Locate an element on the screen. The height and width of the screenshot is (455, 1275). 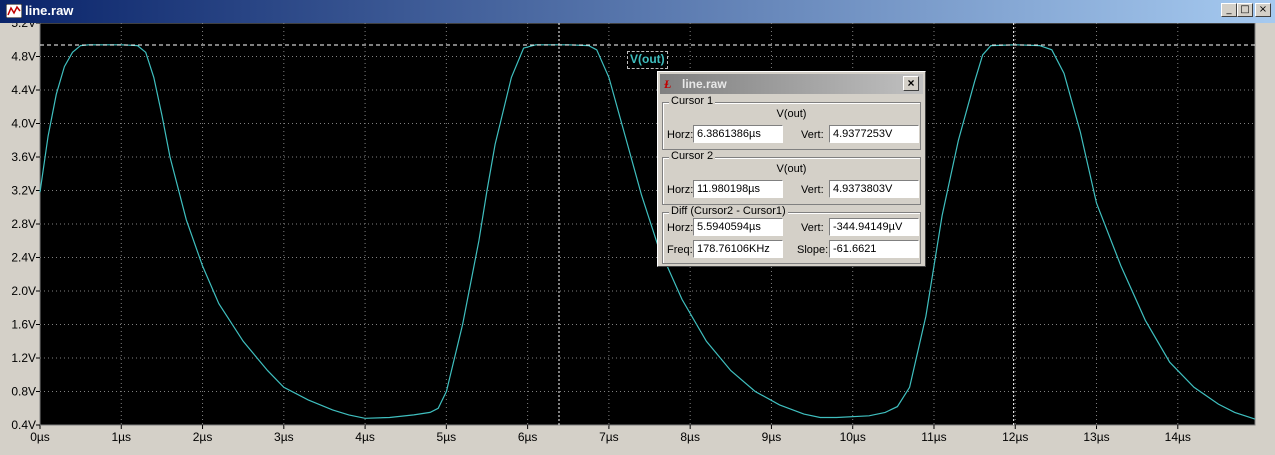
minimize-button: _ is located at coordinates (1229, 10).